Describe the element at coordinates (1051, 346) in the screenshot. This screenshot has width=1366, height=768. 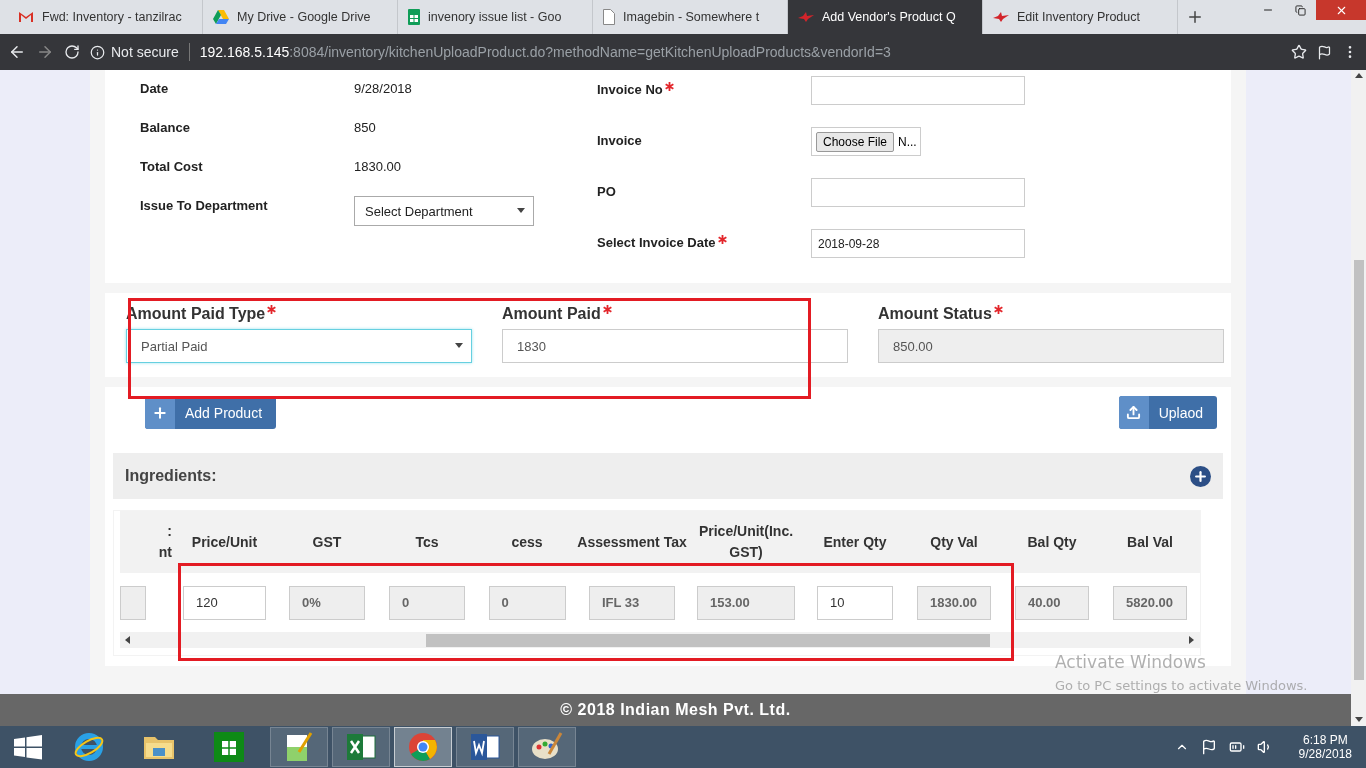
I see `input-field: 850.00` at that location.